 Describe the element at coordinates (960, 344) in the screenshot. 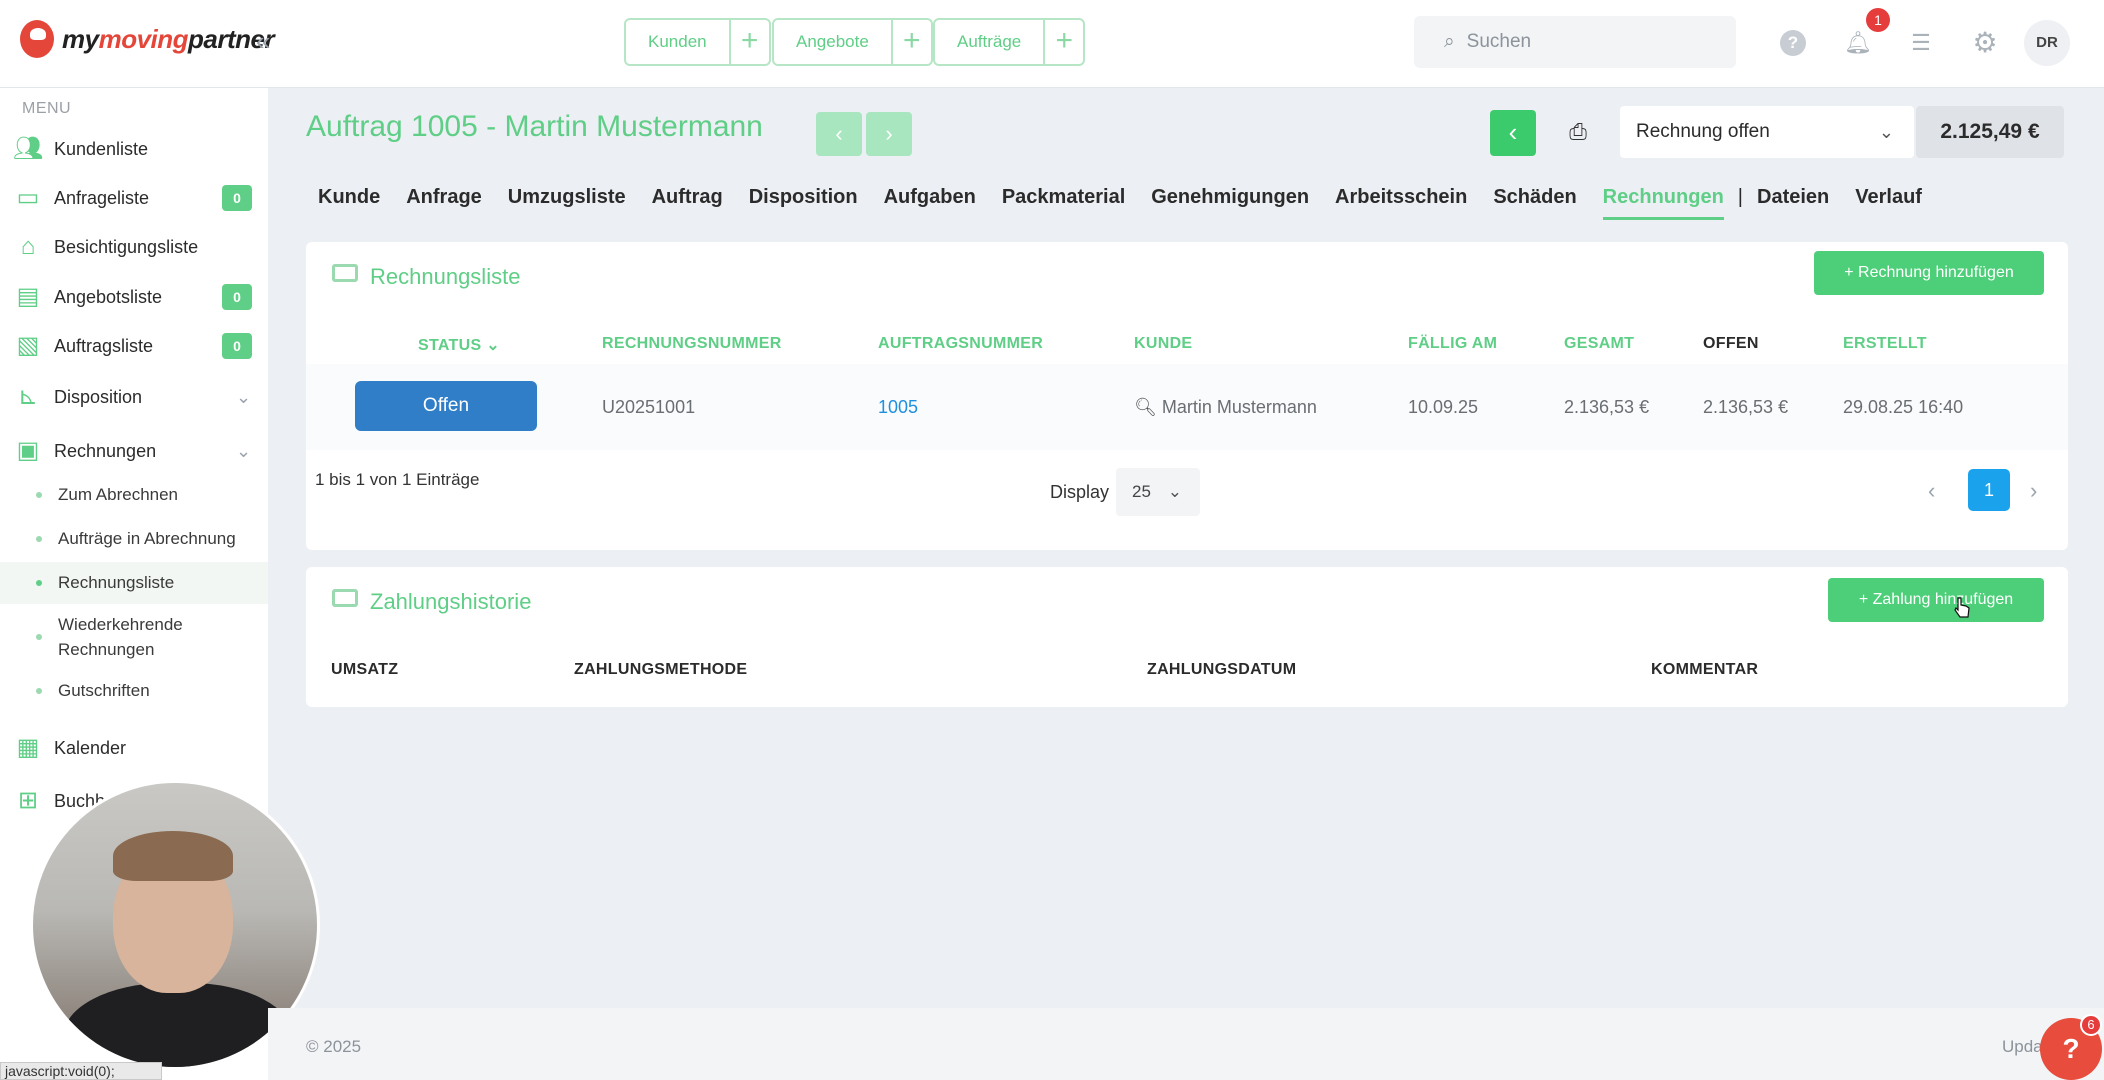

I see `column-auftragsnummer: AUFTRAGSNUMMER` at that location.